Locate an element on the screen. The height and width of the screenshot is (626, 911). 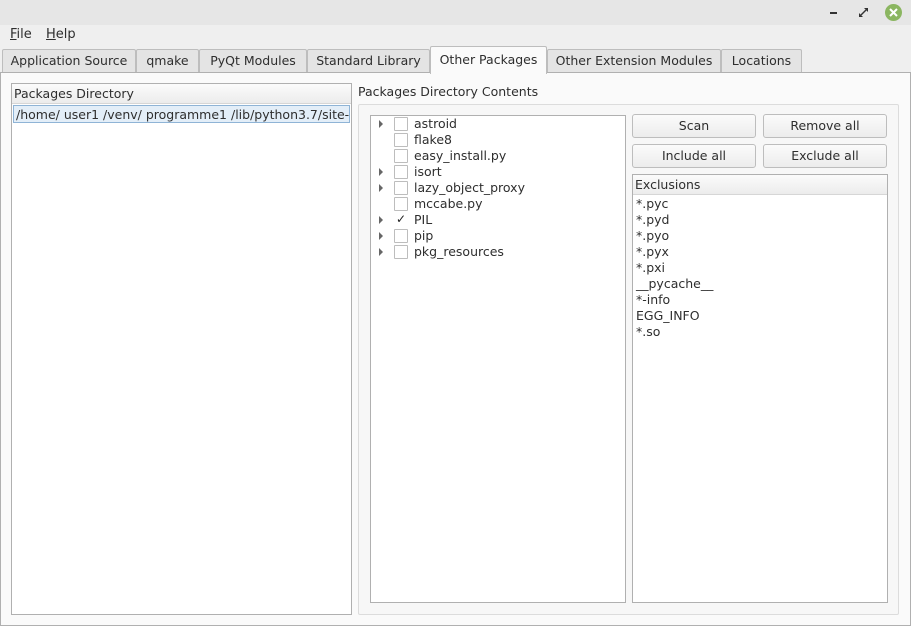
close-button is located at coordinates (893, 12).